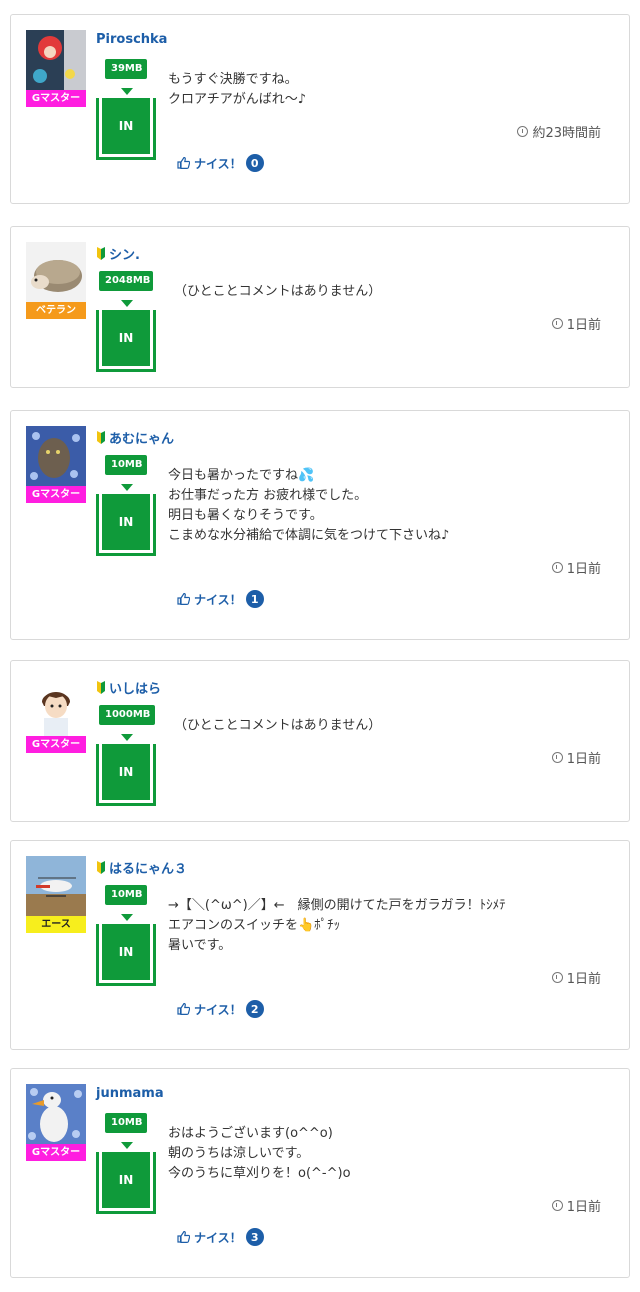  Describe the element at coordinates (254, 1237) in the screenshot. I see `nice-count: 3` at that location.